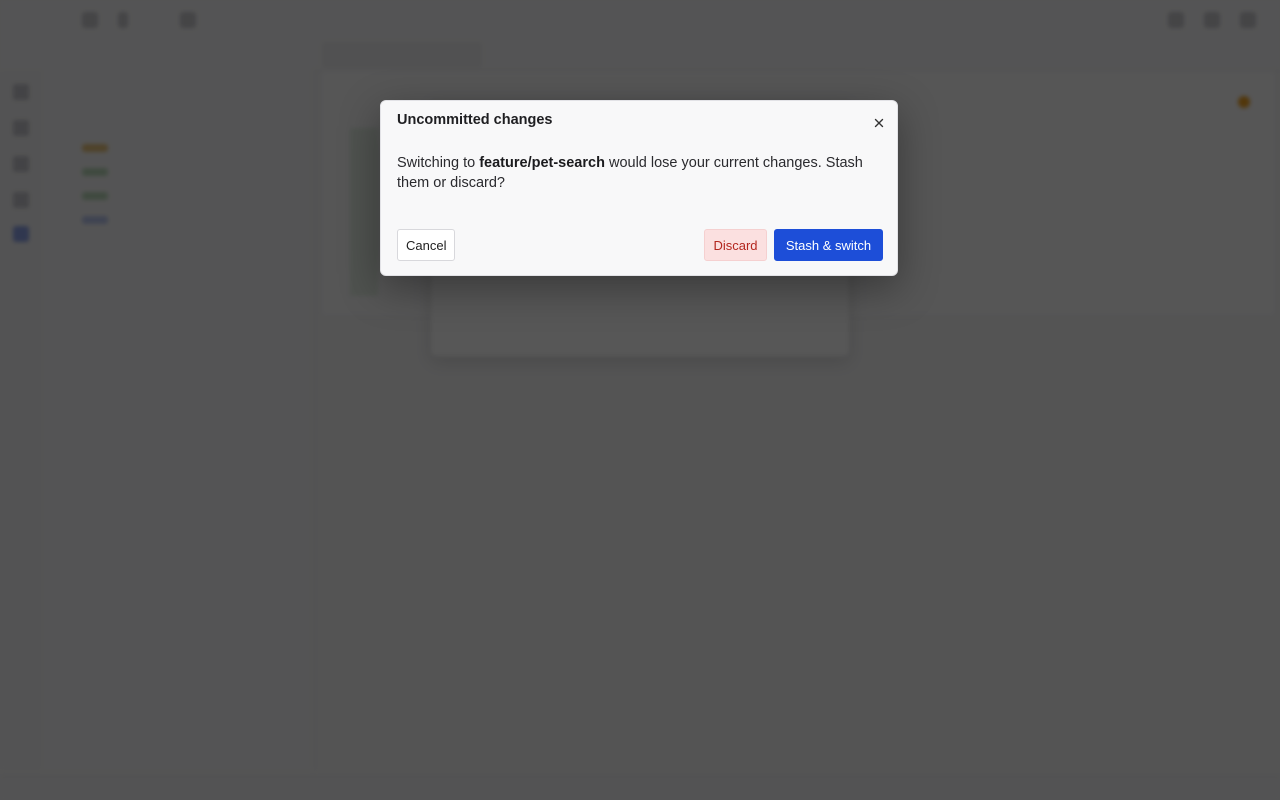 Image resolution: width=1280 pixels, height=800 pixels. I want to click on message-prefix: Switching to, so click(438, 163).